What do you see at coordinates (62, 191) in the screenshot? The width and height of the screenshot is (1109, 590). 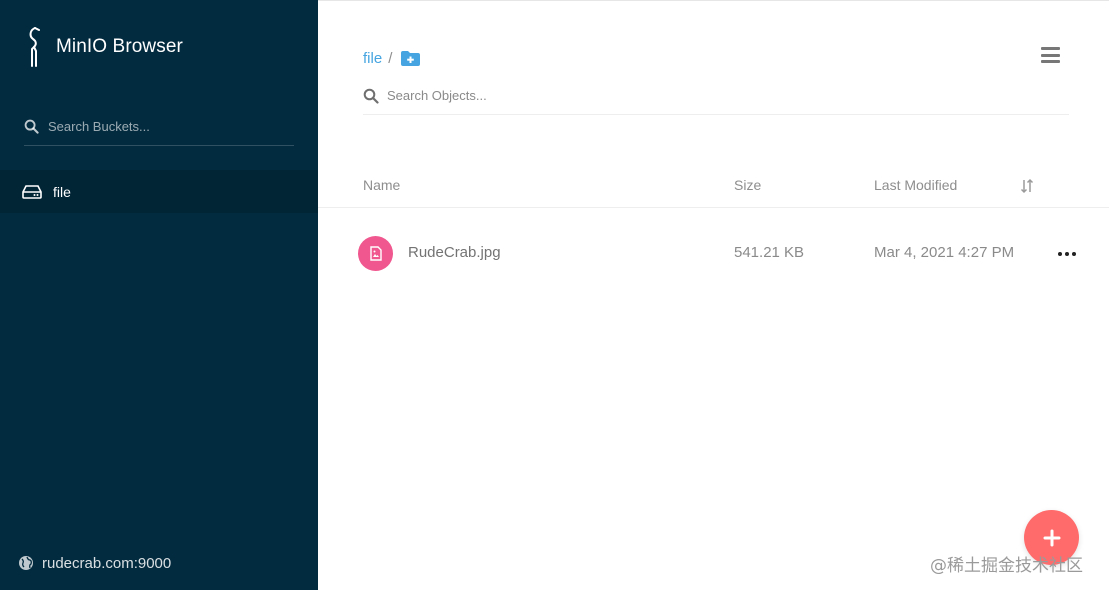 I see `bucket-label: file` at bounding box center [62, 191].